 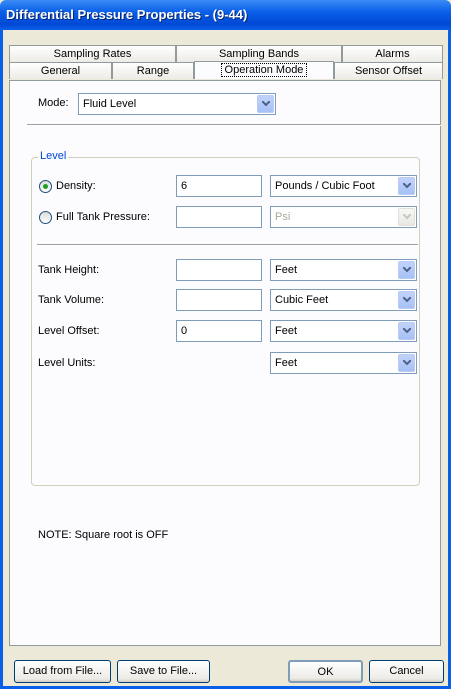 What do you see at coordinates (153, 70) in the screenshot?
I see `tab-range: Range` at bounding box center [153, 70].